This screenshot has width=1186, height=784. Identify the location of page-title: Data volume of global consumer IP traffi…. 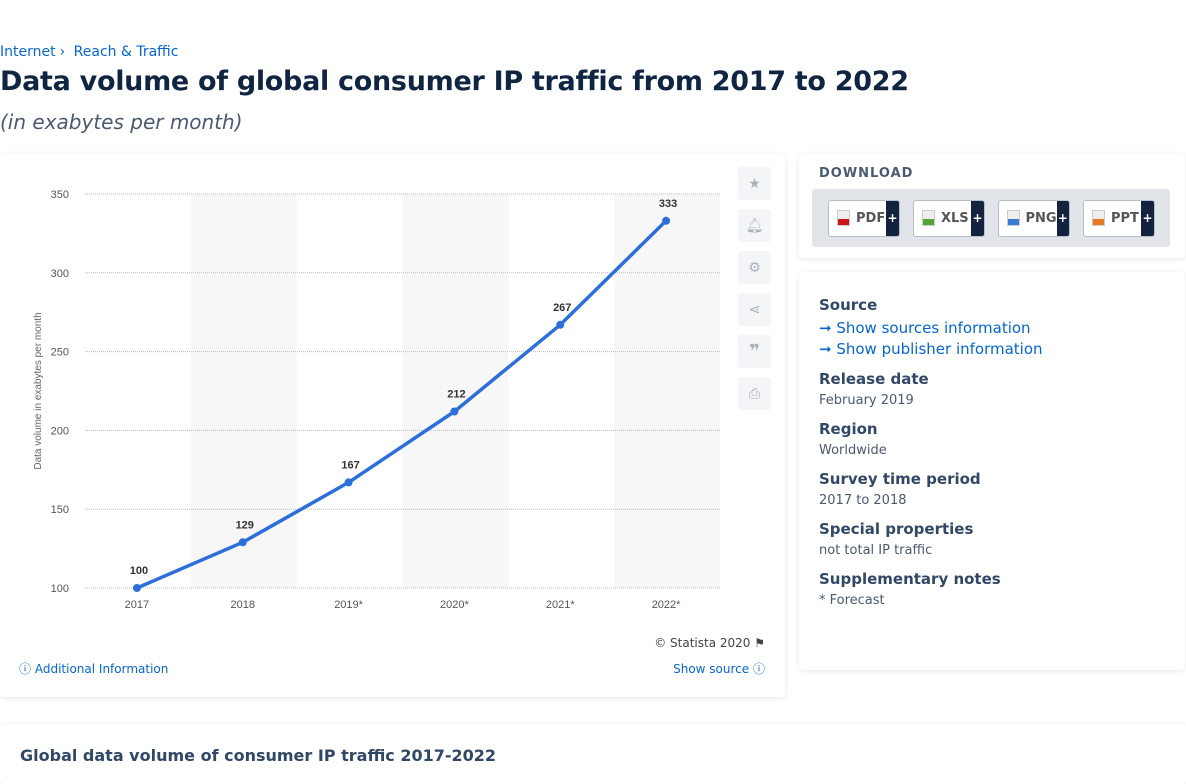
(454, 81).